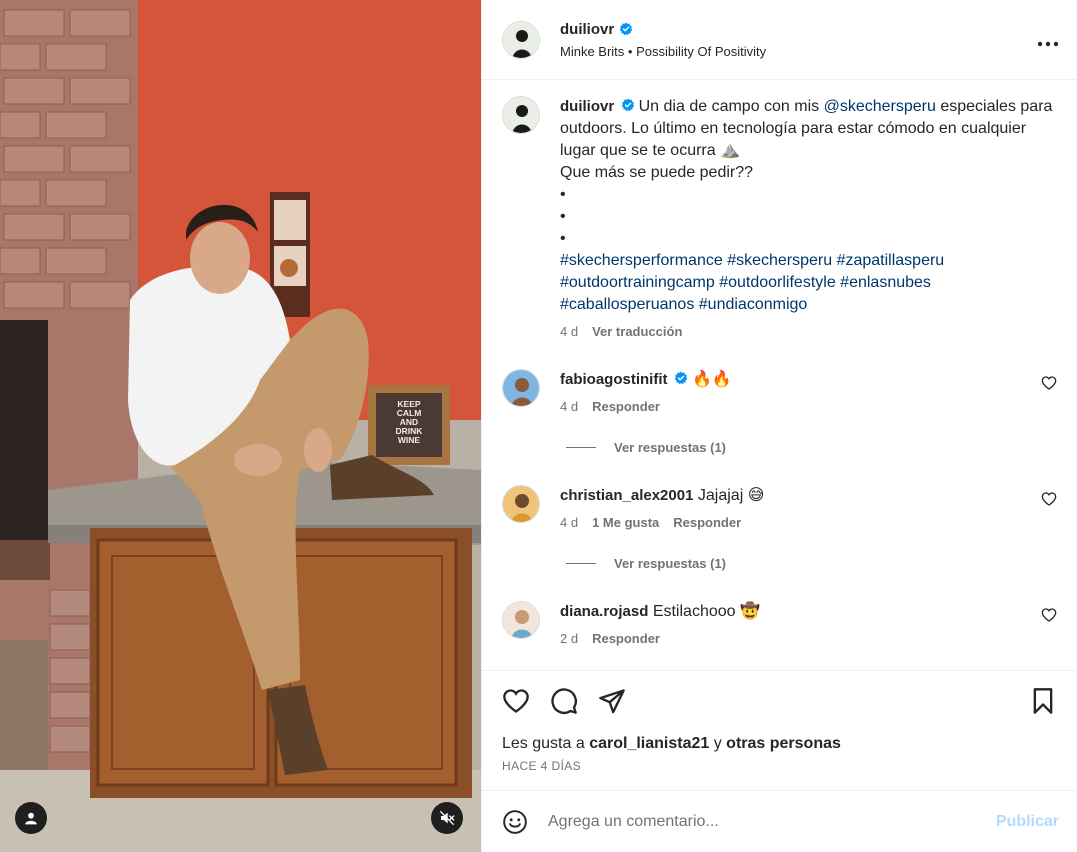  Describe the element at coordinates (612, 701) in the screenshot. I see `share-paper-plane-icon` at that location.